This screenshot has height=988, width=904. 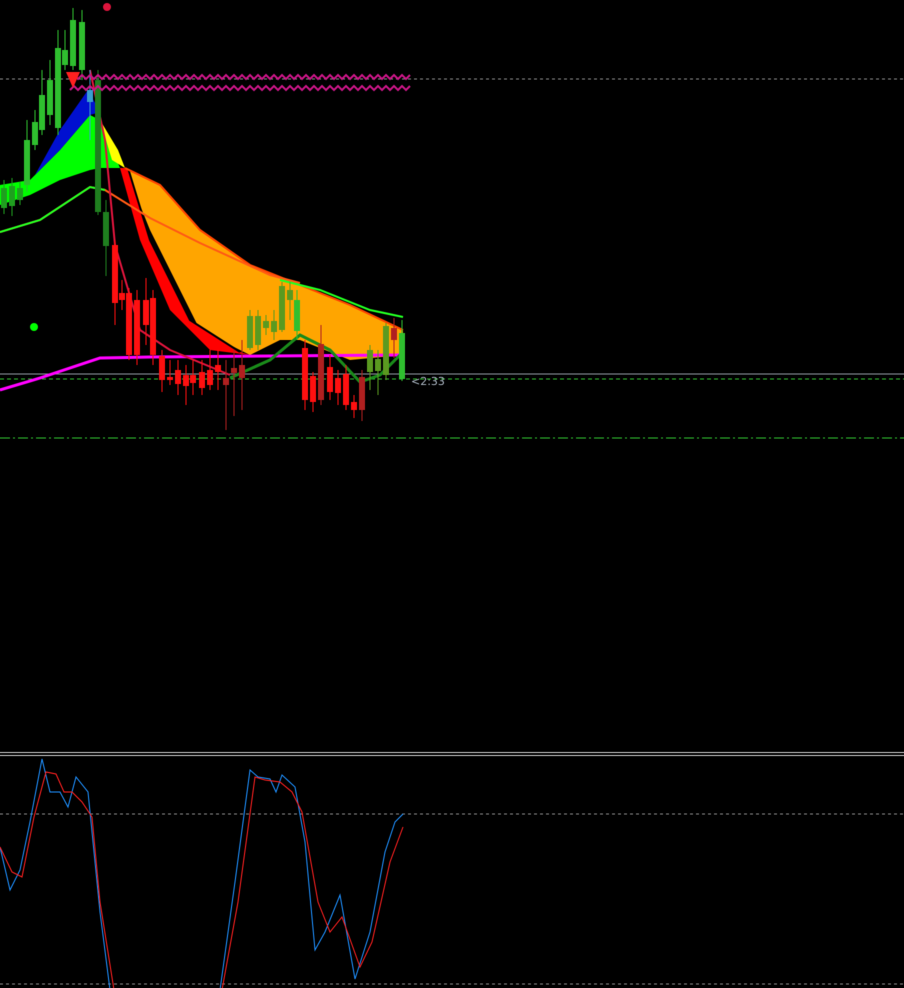 I want to click on down-arrow-icon, so click(x=73, y=80).